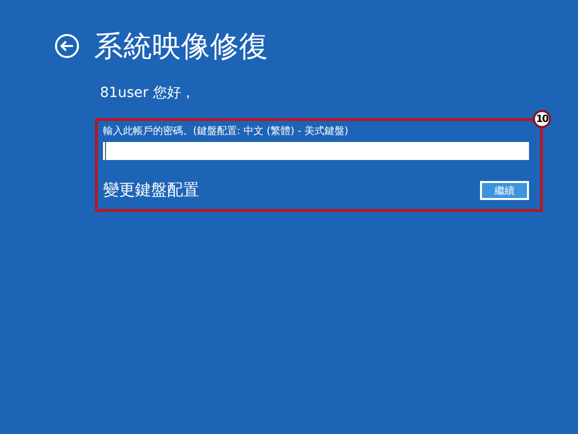  What do you see at coordinates (181, 46) in the screenshot?
I see `page-title: 系統映像修復` at bounding box center [181, 46].